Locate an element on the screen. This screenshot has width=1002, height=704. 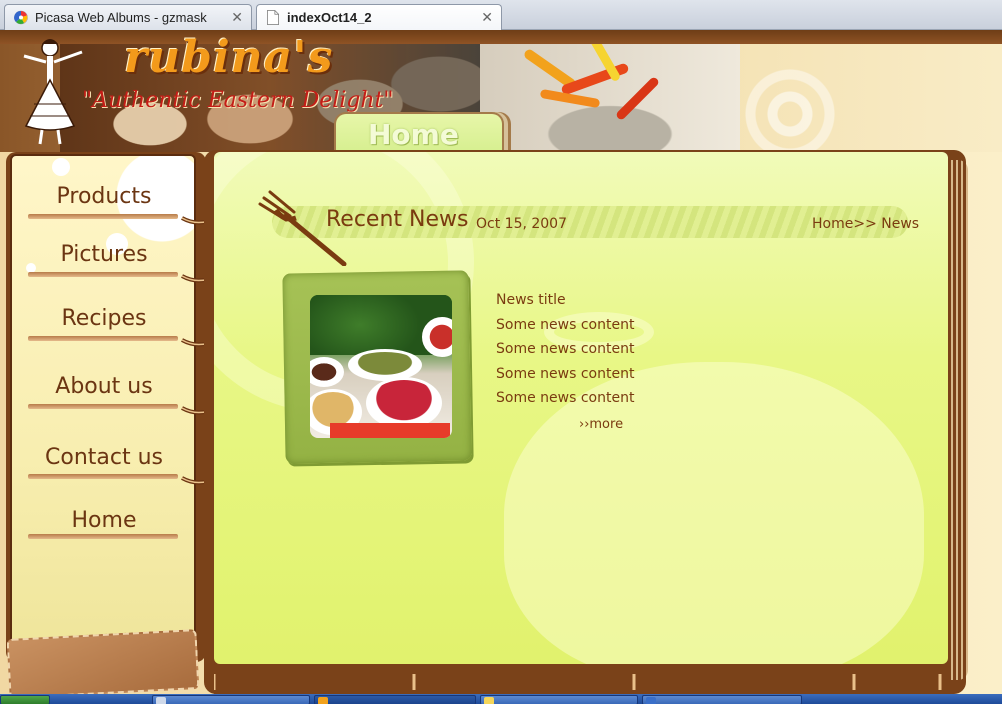
brand-logo-text: rubina's is located at coordinates (229, 57).